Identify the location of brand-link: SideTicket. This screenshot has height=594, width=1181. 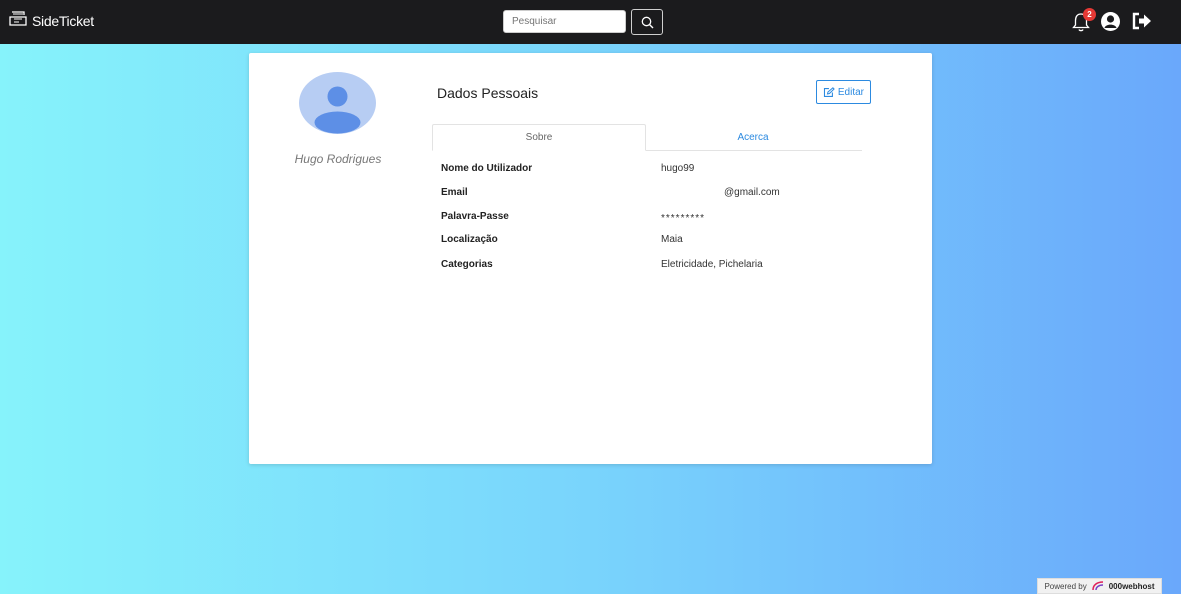
(51, 21).